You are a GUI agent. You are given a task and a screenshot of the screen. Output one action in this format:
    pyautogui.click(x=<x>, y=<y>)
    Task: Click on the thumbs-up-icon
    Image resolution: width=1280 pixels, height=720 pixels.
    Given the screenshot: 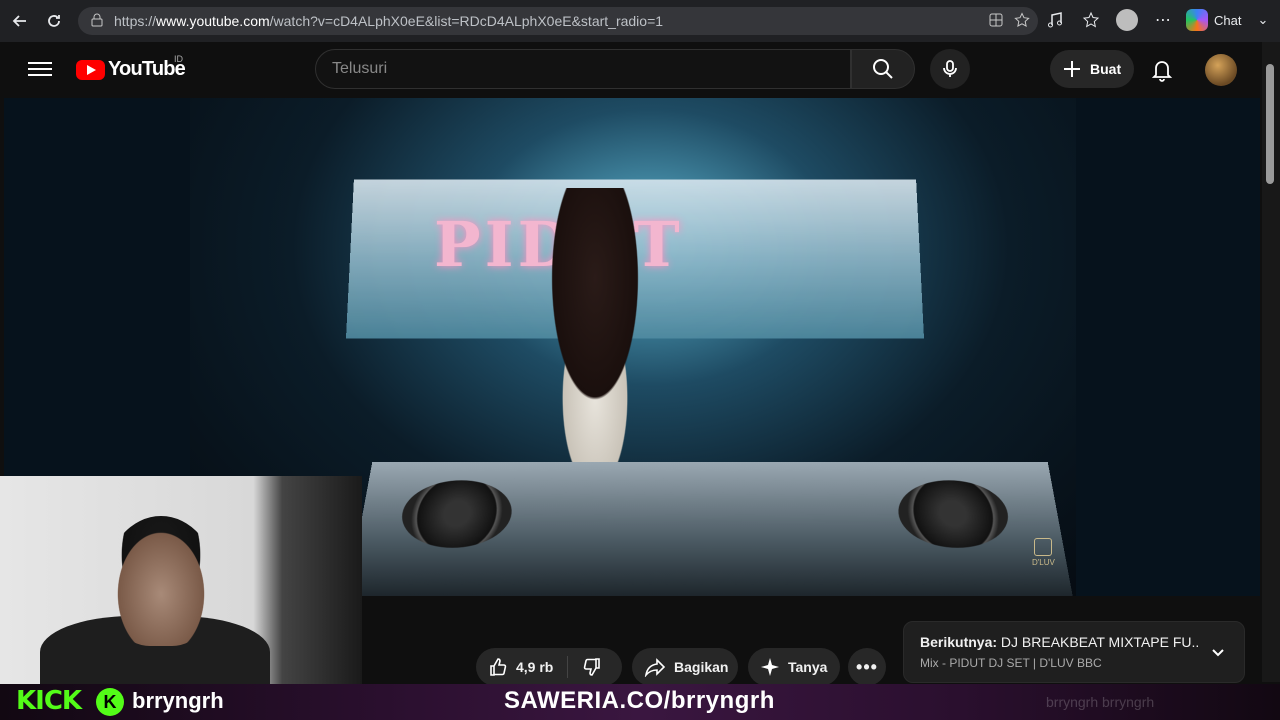 What is the action you would take?
    pyautogui.click(x=498, y=667)
    